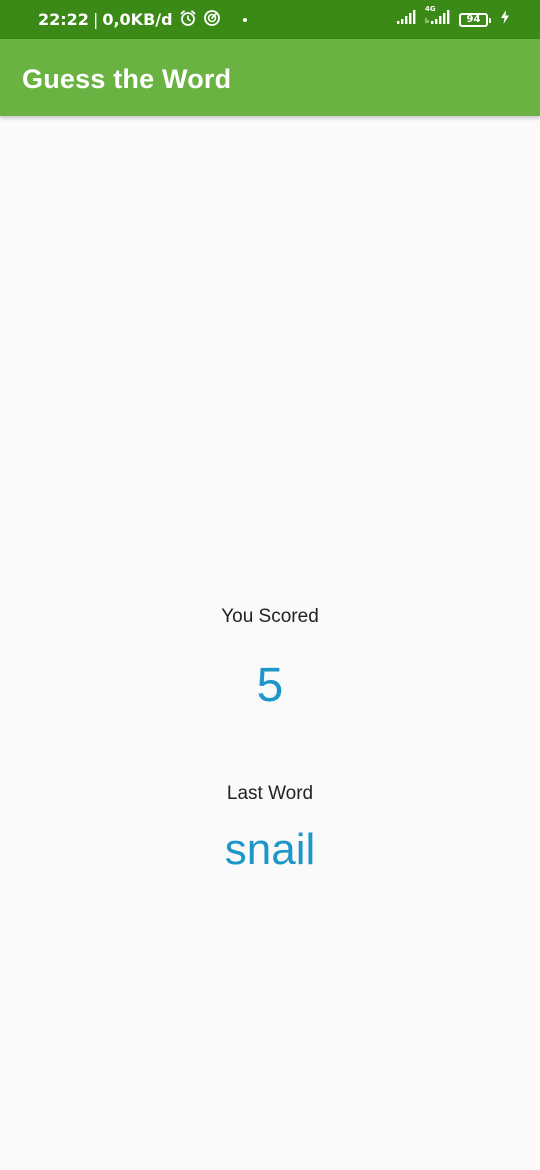  Describe the element at coordinates (244, 19) in the screenshot. I see `notification-dot-icon` at that location.